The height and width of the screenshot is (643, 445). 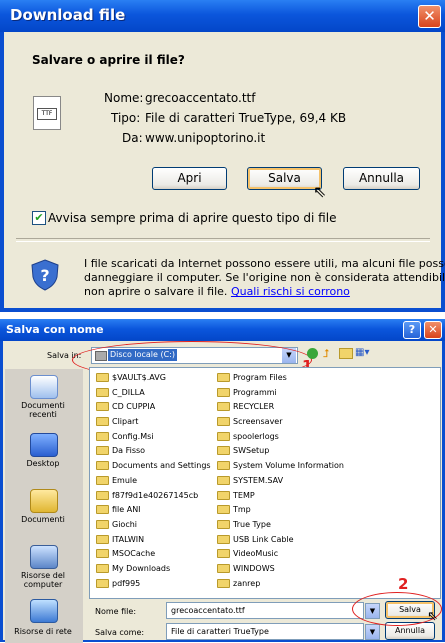 I want to click on place-network: Risorse di rete, so click(x=43, y=619).